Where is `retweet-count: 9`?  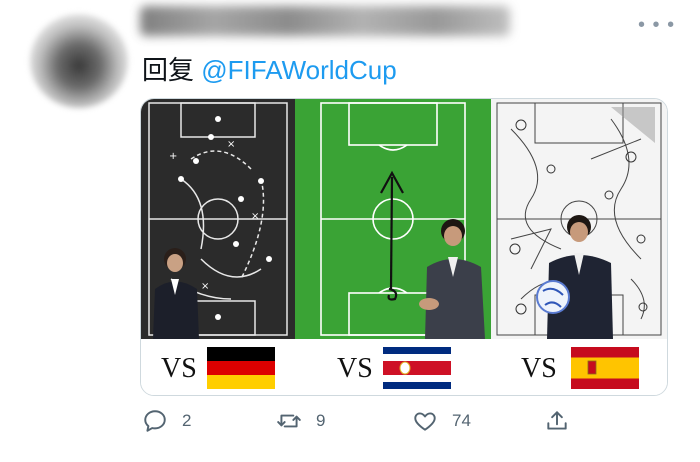
retweet-count: 9 is located at coordinates (321, 420).